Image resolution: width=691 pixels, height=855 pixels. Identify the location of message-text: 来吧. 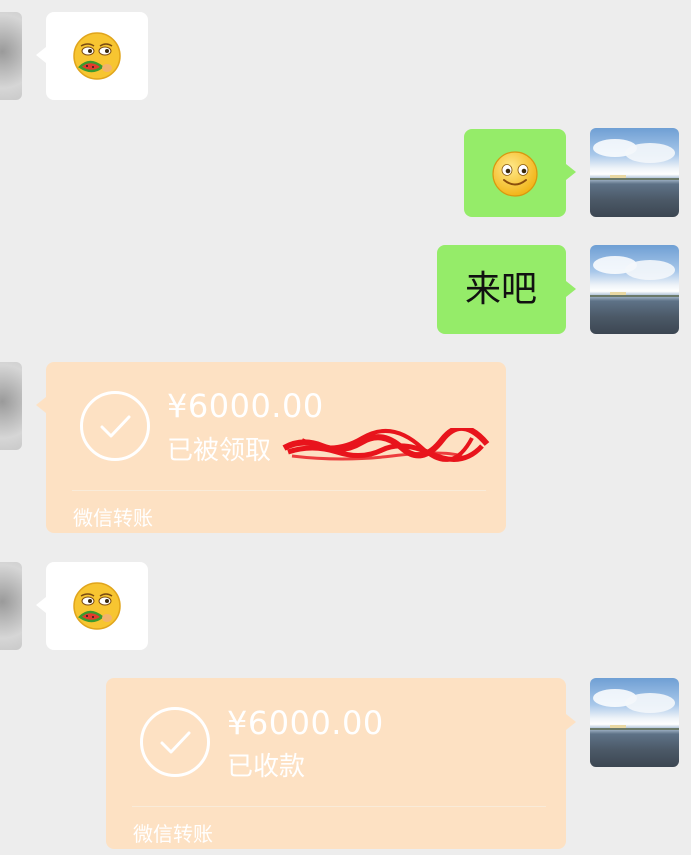
(501, 289).